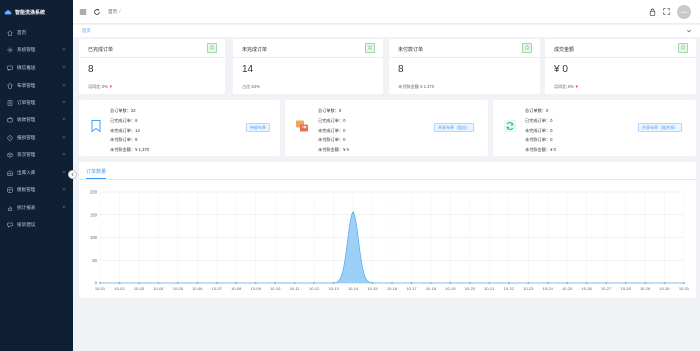  Describe the element at coordinates (332, 140) in the screenshot. I see `summary-line: 未付款订单：0` at that location.